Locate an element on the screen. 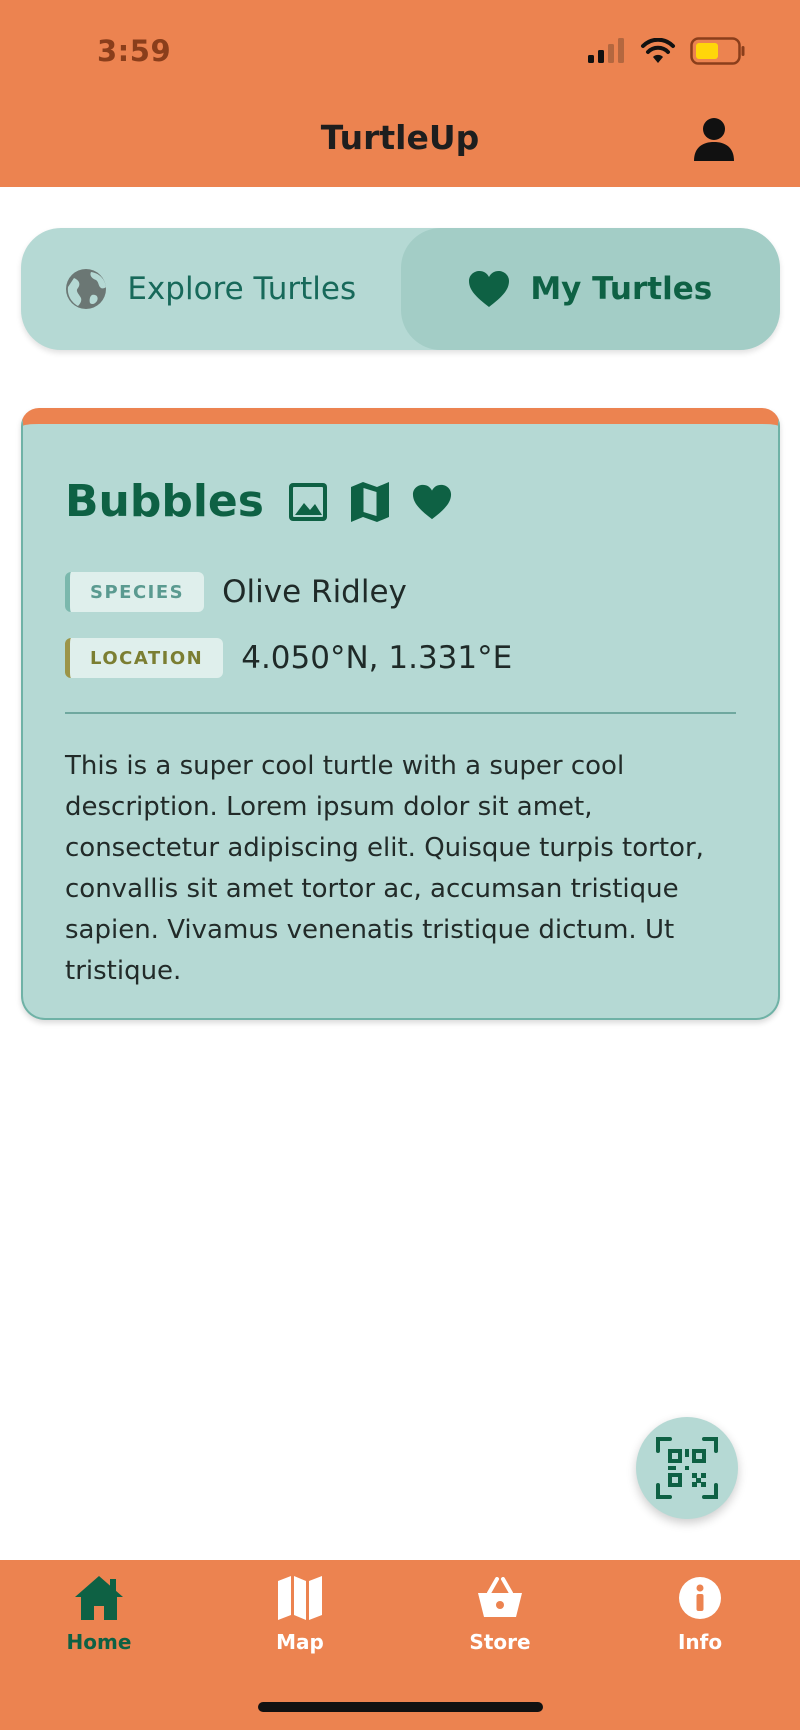  species-value: Olive Ridley is located at coordinates (314, 592).